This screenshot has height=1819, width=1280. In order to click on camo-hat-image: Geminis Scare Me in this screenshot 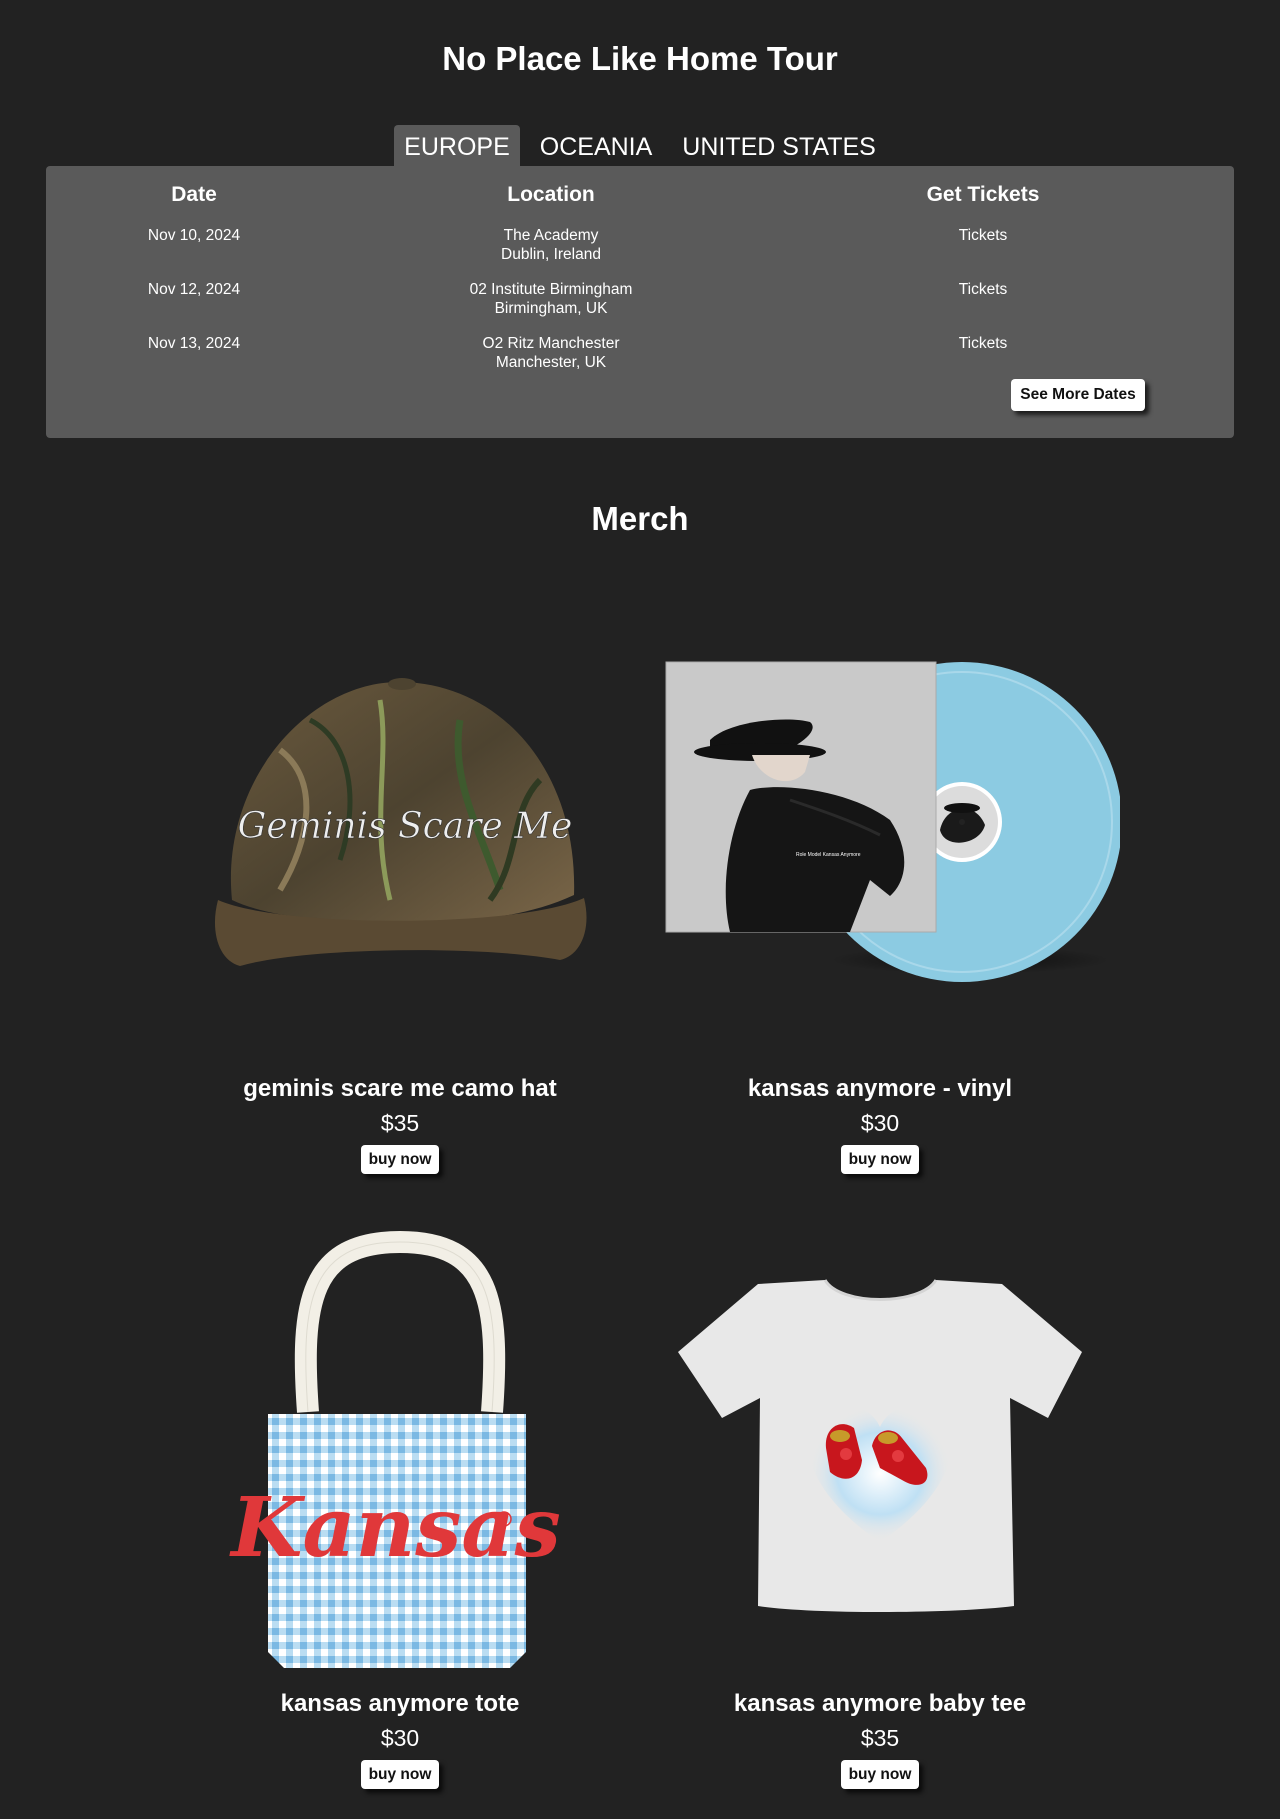, I will do `click(400, 840)`.